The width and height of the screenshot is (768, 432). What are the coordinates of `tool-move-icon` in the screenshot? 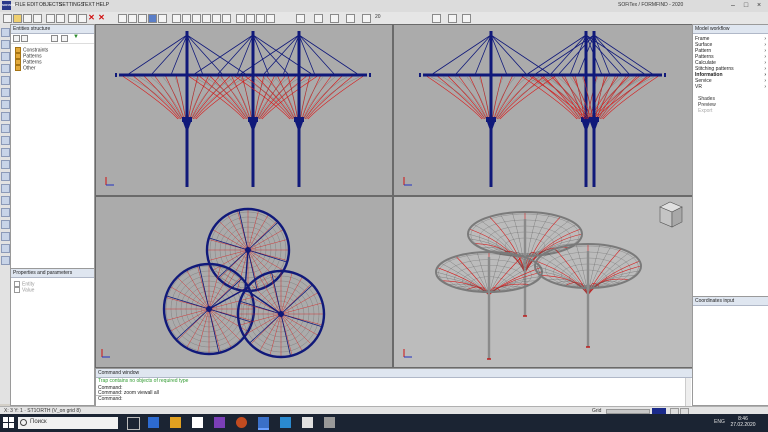 It's located at (5, 212).